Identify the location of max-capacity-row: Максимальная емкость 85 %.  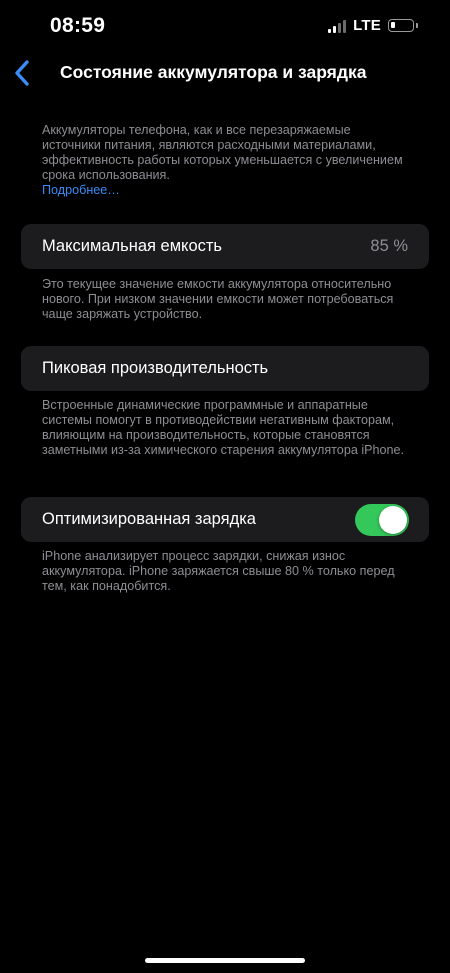
(225, 246).